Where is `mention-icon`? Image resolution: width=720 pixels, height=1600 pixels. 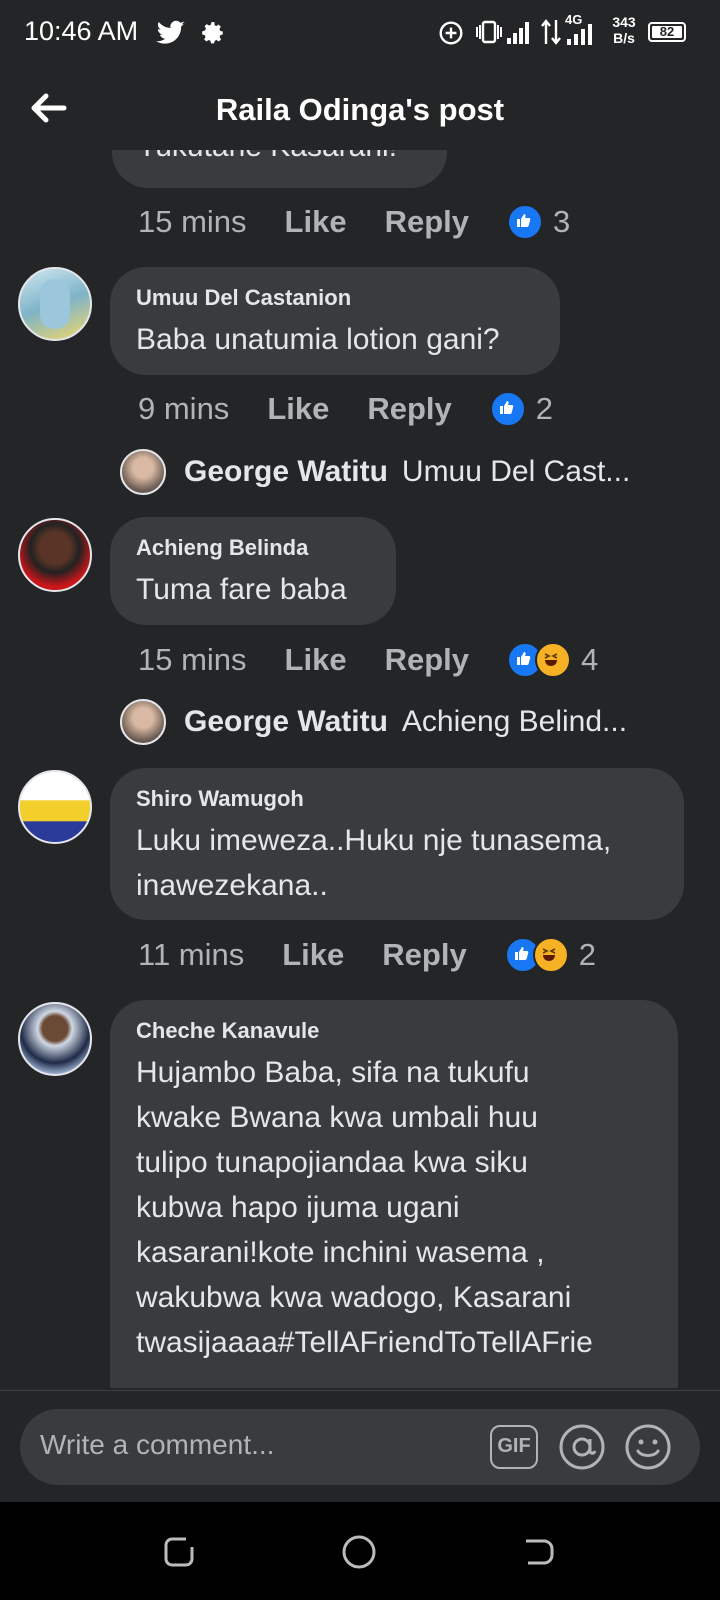 mention-icon is located at coordinates (582, 1447).